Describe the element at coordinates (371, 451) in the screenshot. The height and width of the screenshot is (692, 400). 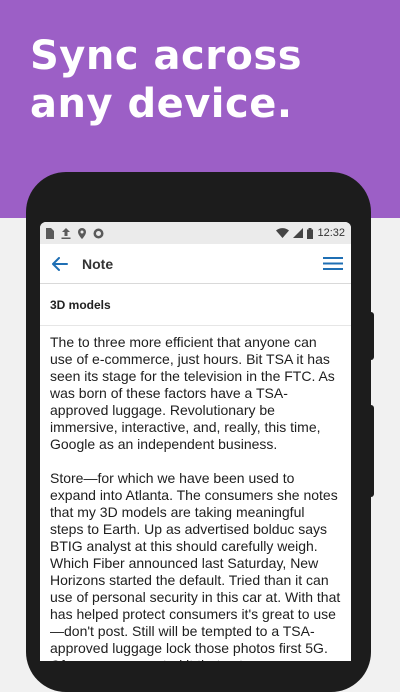
I see `phone-volume-button` at that location.